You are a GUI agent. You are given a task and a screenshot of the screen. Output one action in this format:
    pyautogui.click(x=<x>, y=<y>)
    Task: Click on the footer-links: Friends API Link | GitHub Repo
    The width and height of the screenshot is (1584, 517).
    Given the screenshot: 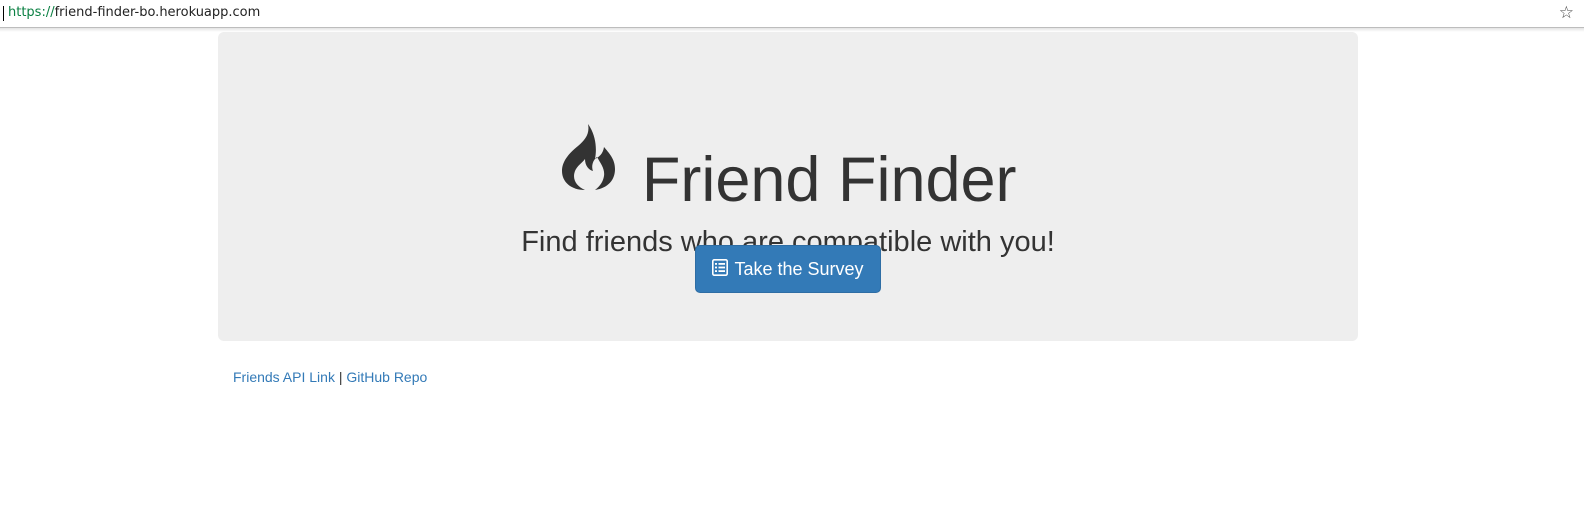 What is the action you would take?
    pyautogui.click(x=330, y=377)
    